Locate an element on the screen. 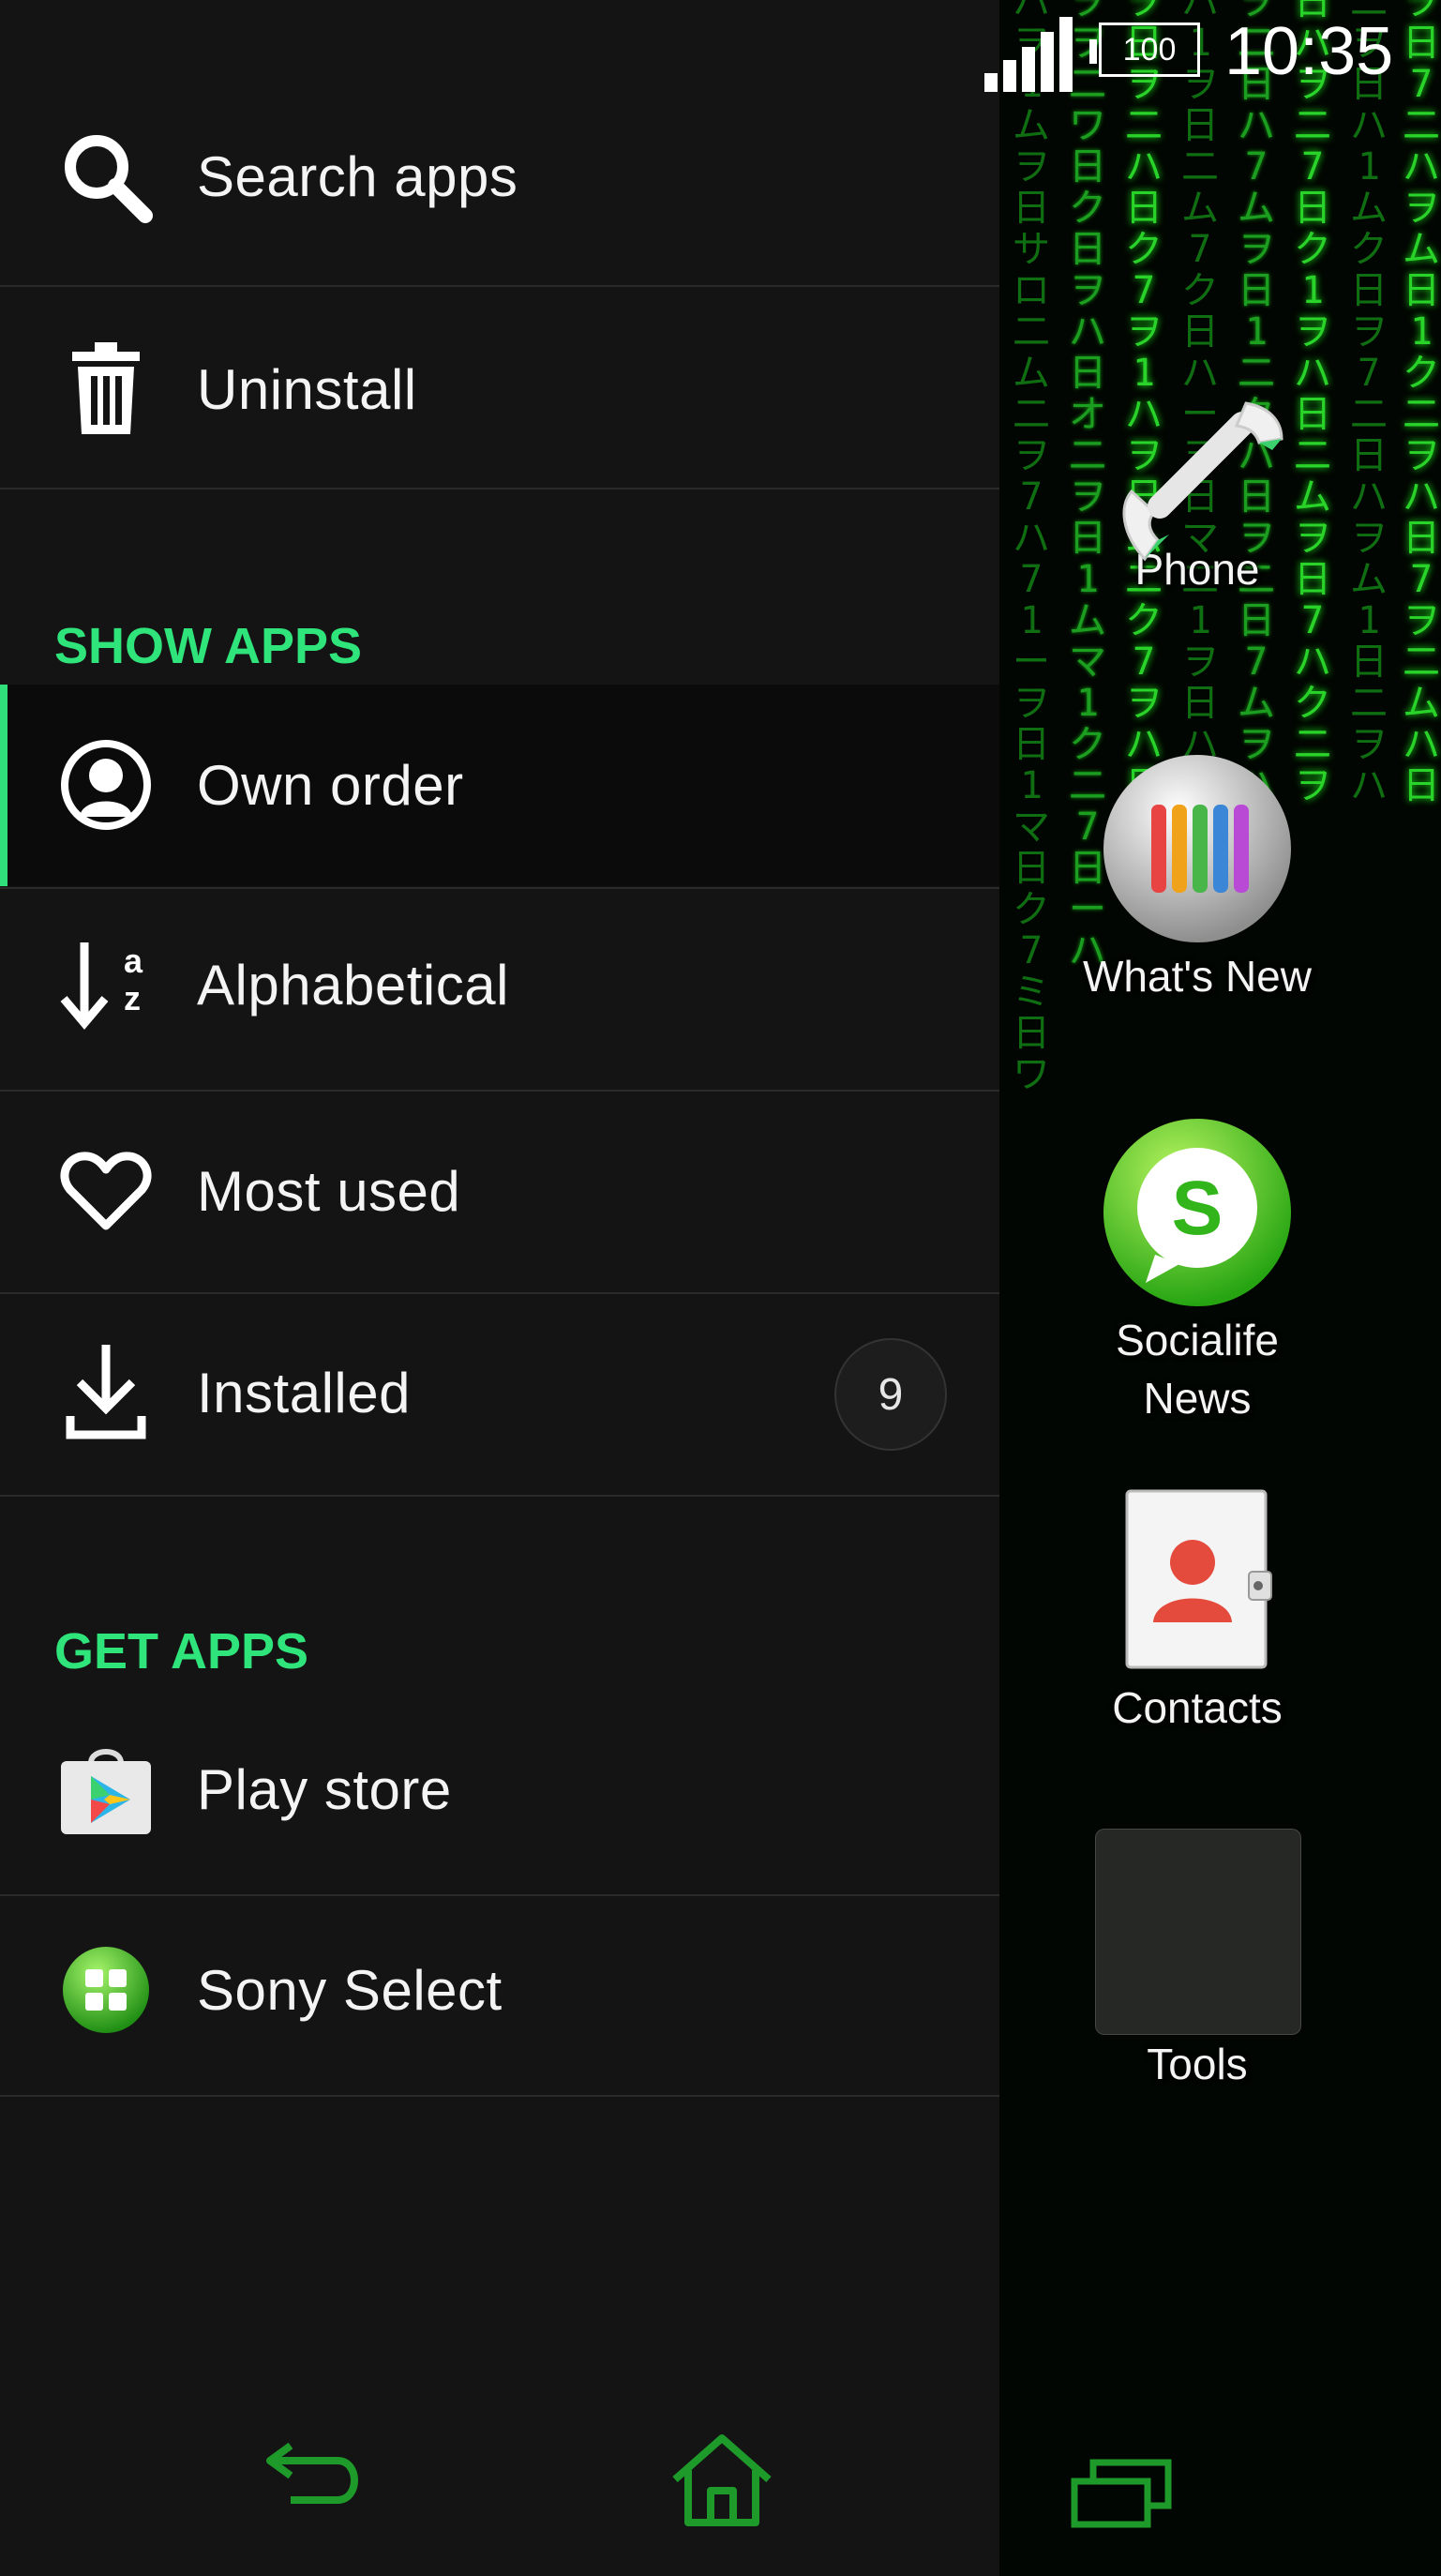 This screenshot has width=1441, height=2576. installed-count-badge: 9 is located at coordinates (890, 1394).